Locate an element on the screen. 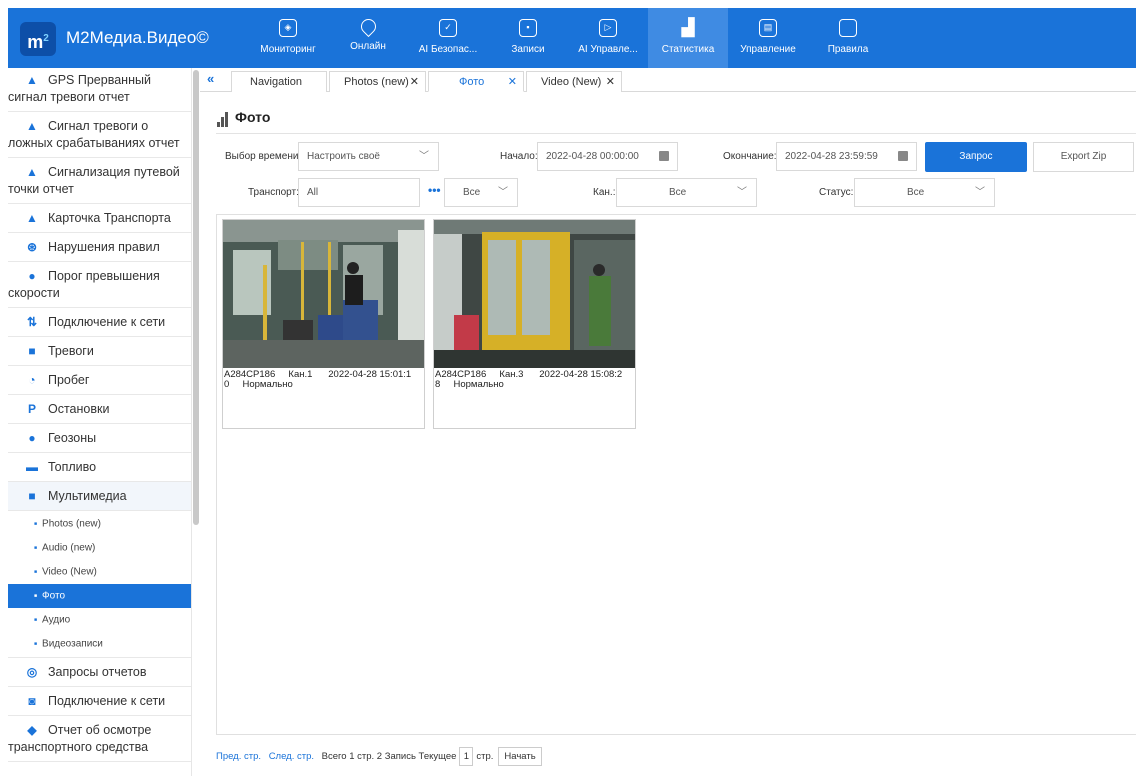  status-label: Статус: is located at coordinates (836, 192).